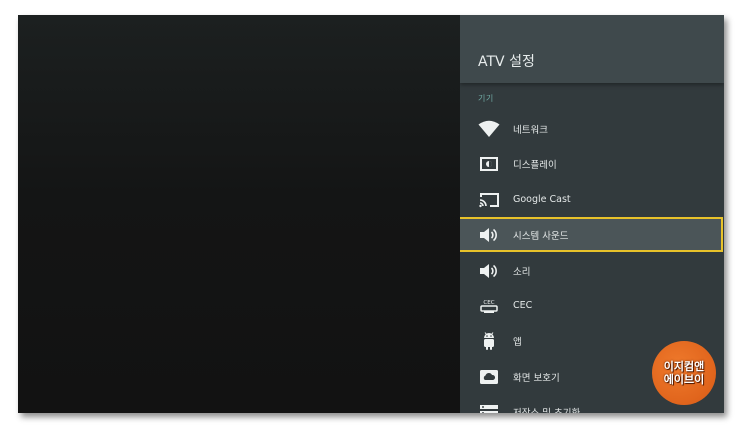 The width and height of the screenshot is (743, 430). Describe the element at coordinates (489, 129) in the screenshot. I see `wifi-icon` at that location.